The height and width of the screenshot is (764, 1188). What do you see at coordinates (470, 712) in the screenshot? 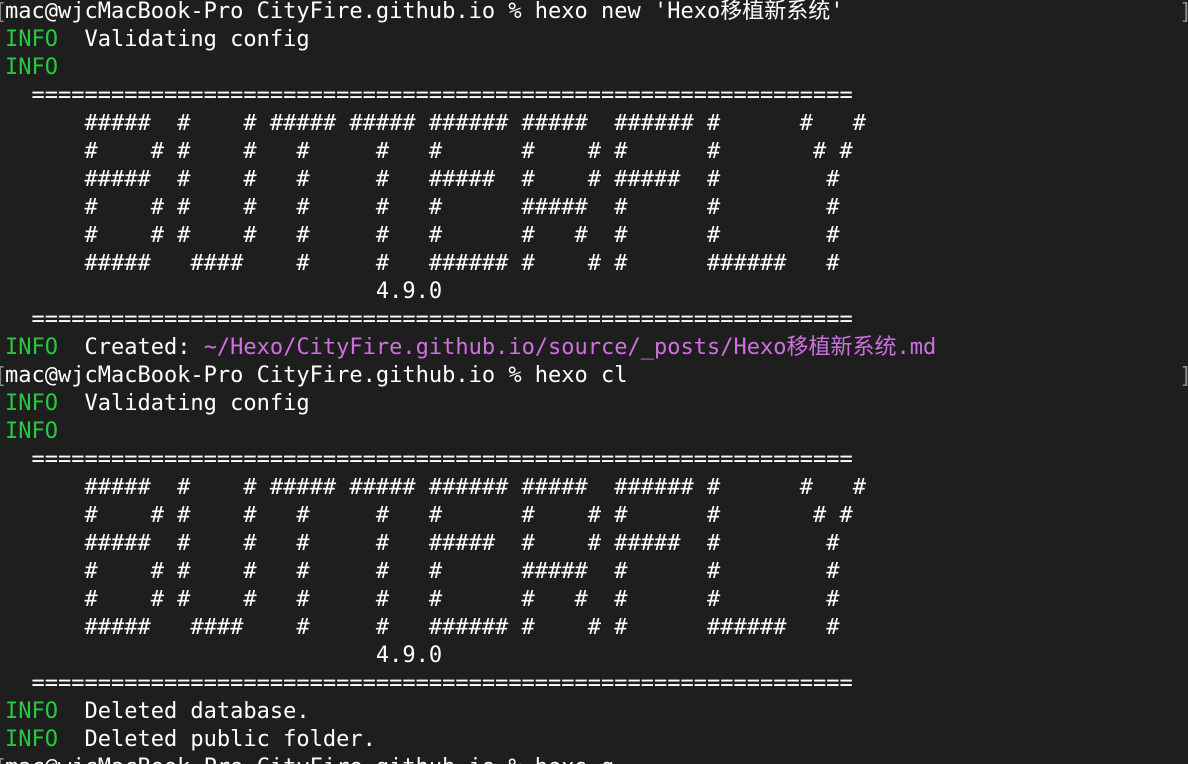
I see `log-line: INFO Deleted database.` at bounding box center [470, 712].